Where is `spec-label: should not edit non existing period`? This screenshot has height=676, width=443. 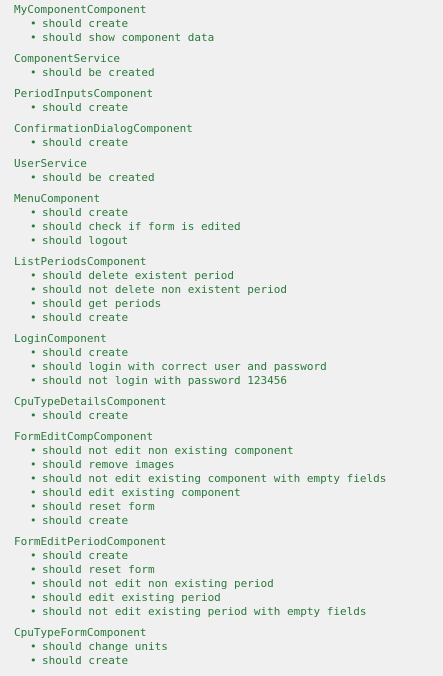 spec-label: should not edit non existing period is located at coordinates (158, 583).